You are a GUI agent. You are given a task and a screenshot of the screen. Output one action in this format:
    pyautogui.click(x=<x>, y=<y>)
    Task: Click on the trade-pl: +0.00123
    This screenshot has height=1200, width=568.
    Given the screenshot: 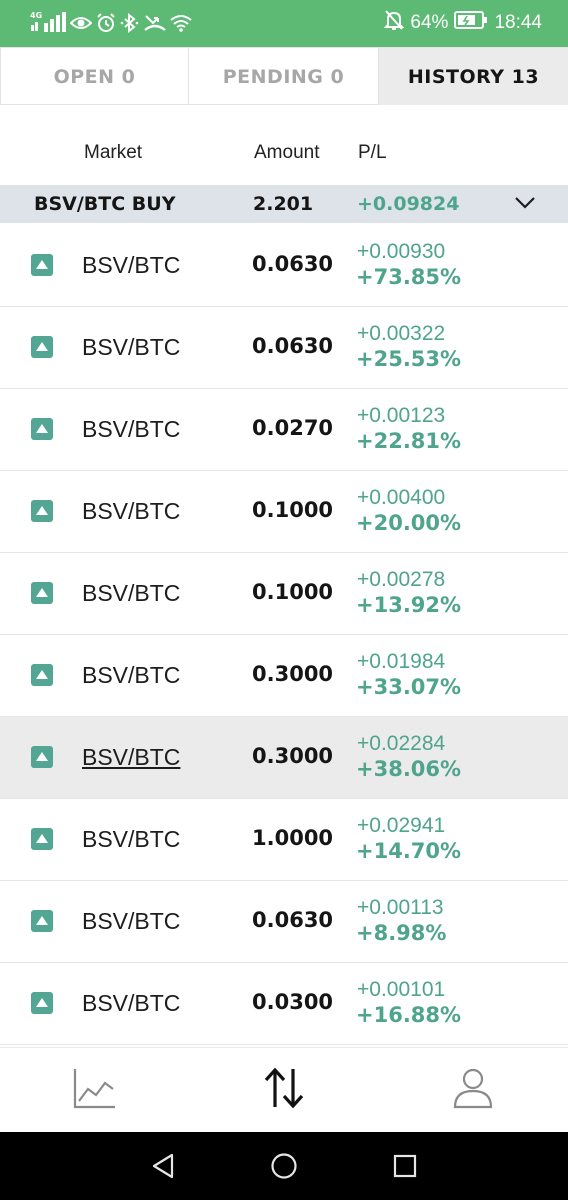 What is the action you would take?
    pyautogui.click(x=401, y=415)
    